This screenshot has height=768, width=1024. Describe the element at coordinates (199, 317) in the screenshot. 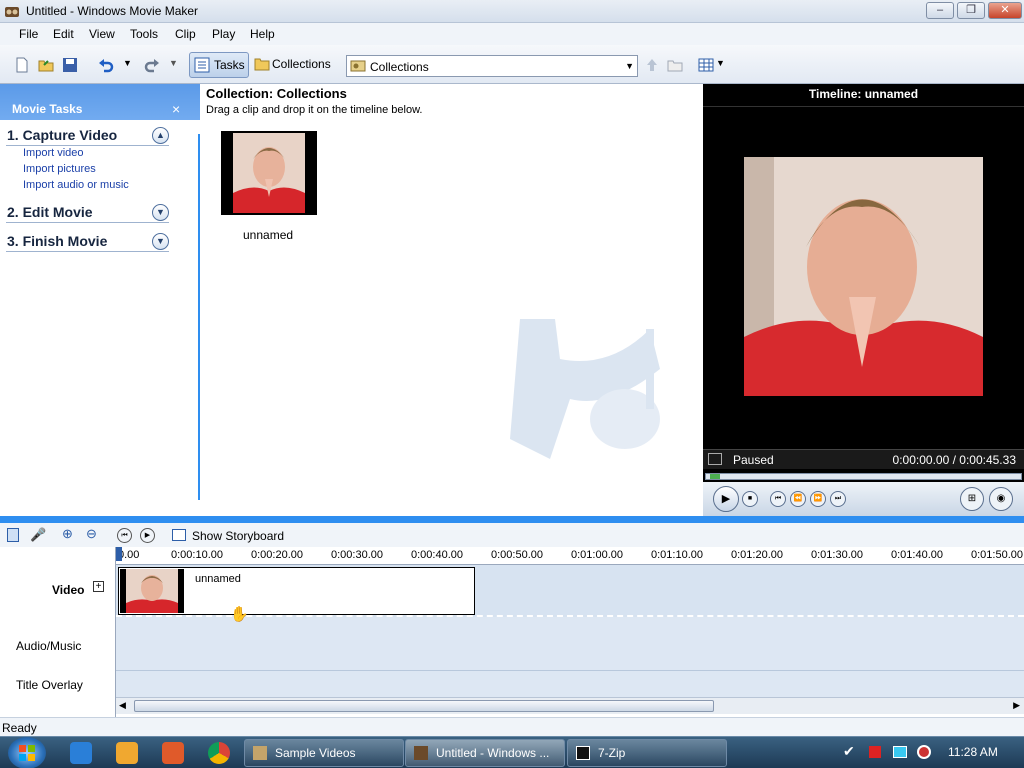

I see `pane-divider` at that location.